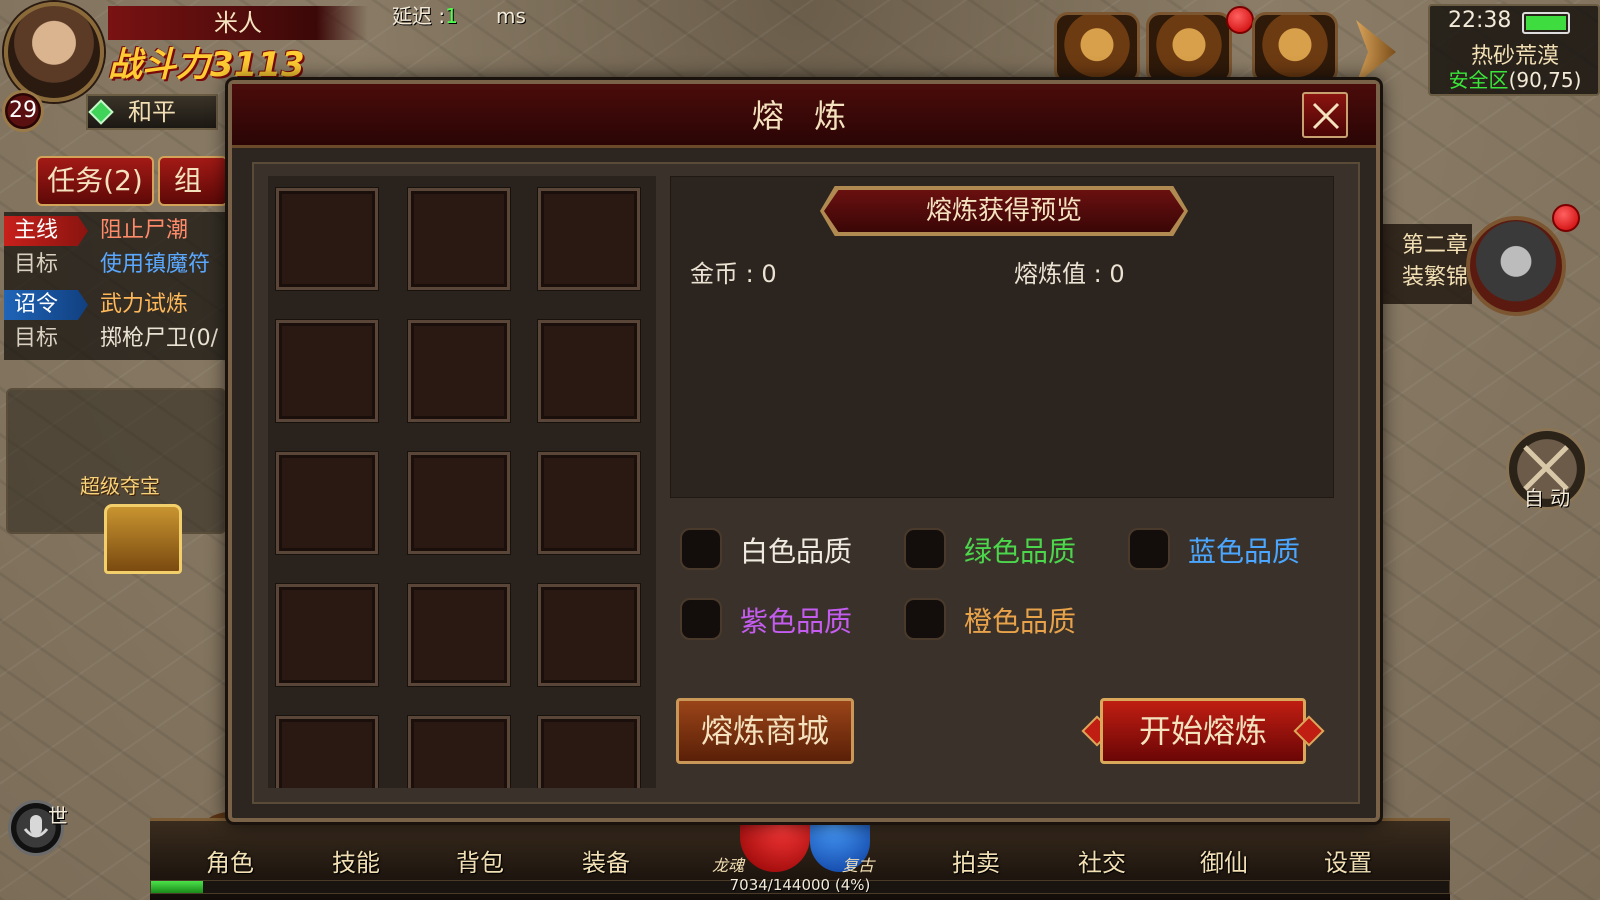  I want to click on smelt-value-reward: 熔炼值 : 0, so click(1069, 274).